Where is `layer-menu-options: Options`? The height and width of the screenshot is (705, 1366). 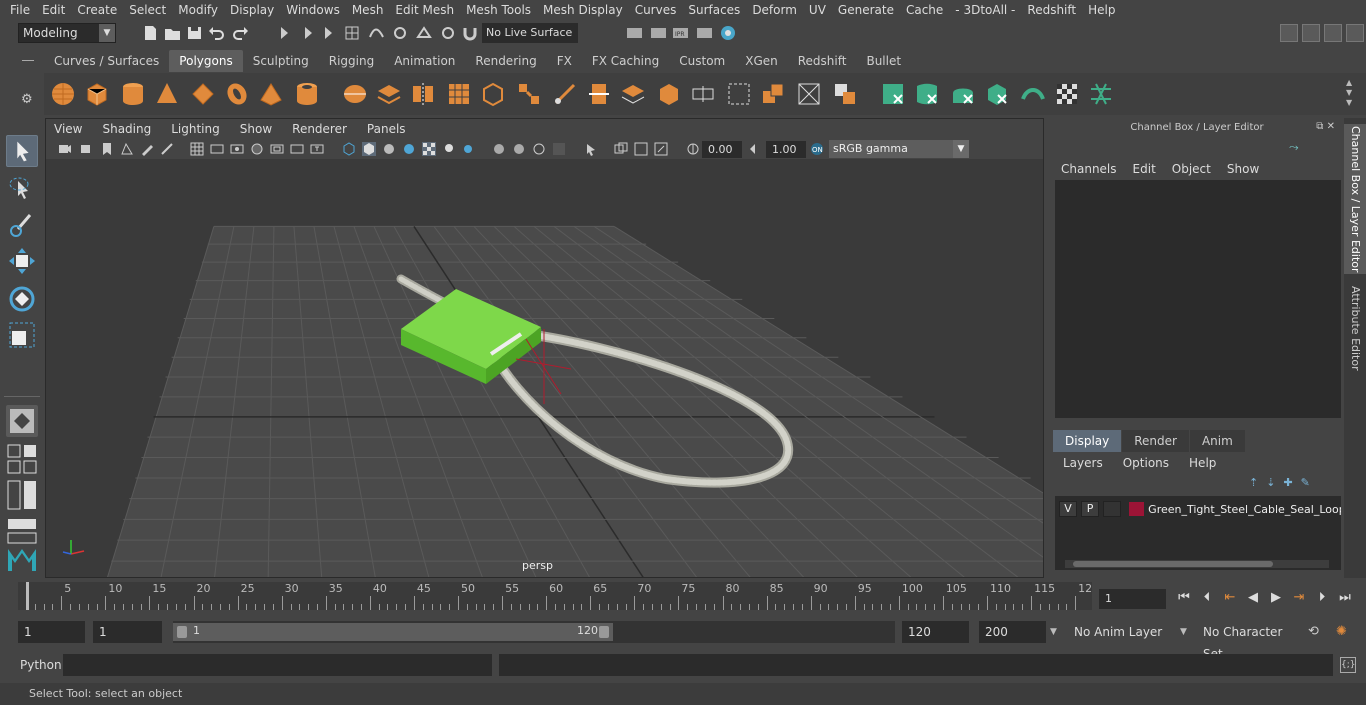
layer-menu-options: Options is located at coordinates (1146, 463).